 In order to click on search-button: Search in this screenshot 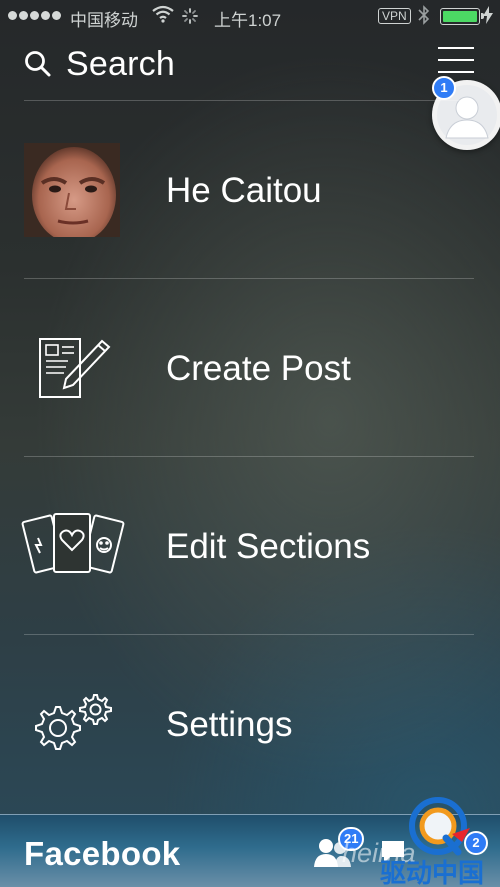, I will do `click(99, 64)`.